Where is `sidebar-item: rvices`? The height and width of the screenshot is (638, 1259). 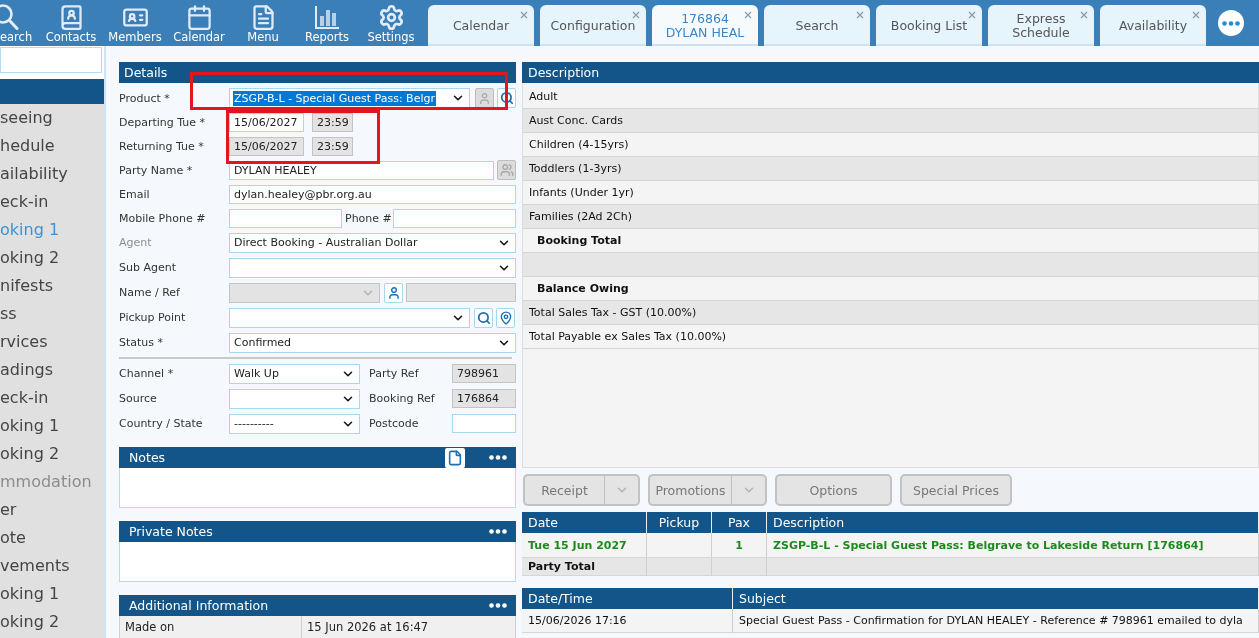 sidebar-item: rvices is located at coordinates (52, 342).